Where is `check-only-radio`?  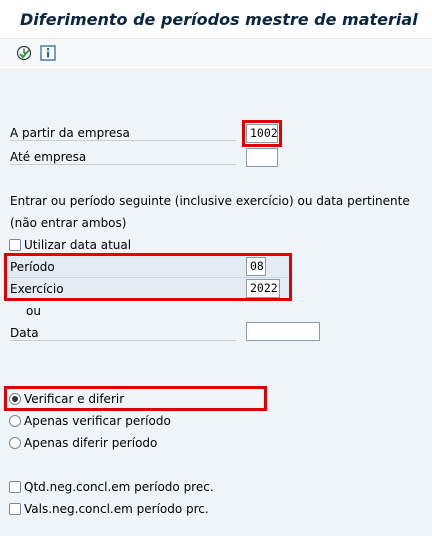
check-only-radio is located at coordinates (15, 421).